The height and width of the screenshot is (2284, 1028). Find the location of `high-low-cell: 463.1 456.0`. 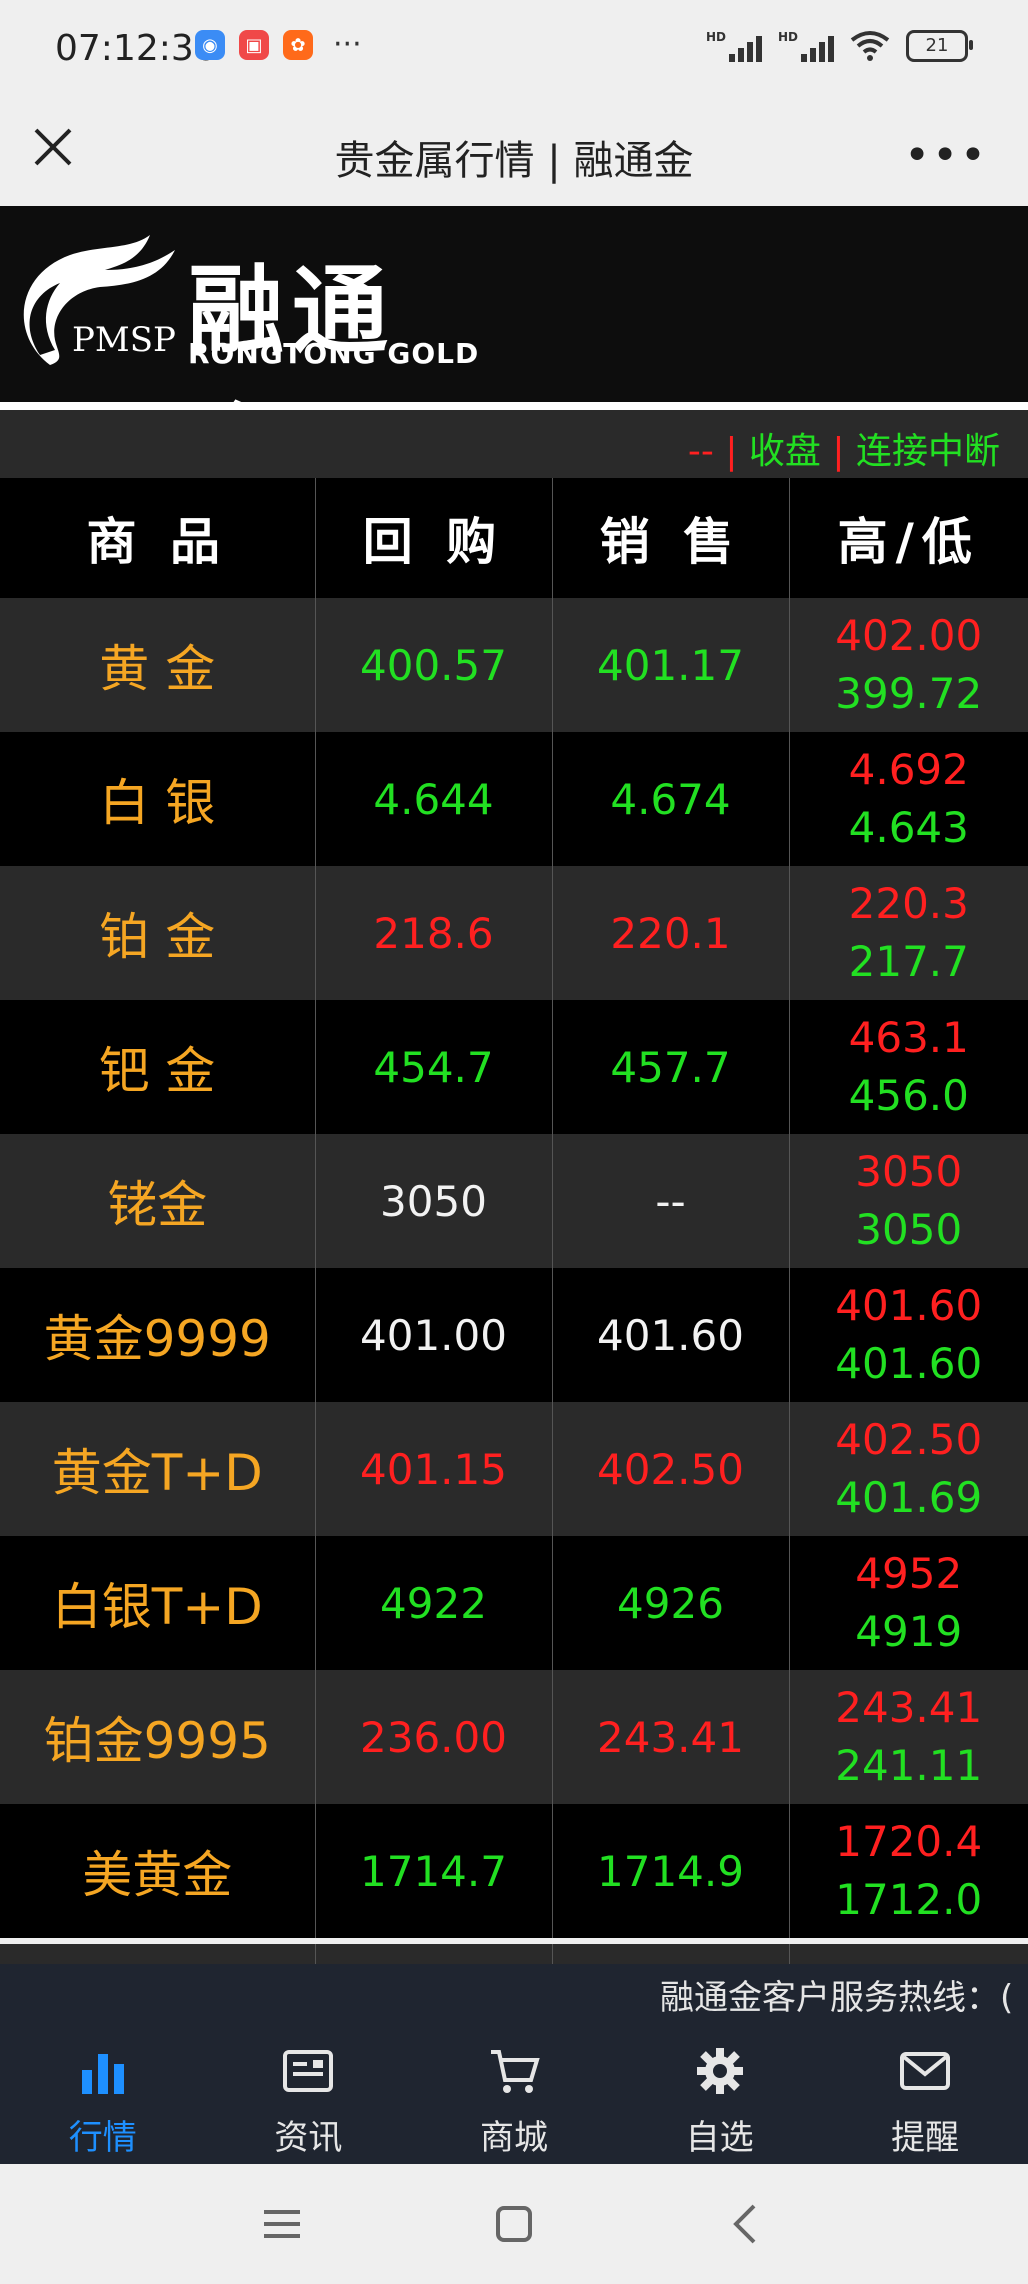

high-low-cell: 463.1 456.0 is located at coordinates (908, 1067).